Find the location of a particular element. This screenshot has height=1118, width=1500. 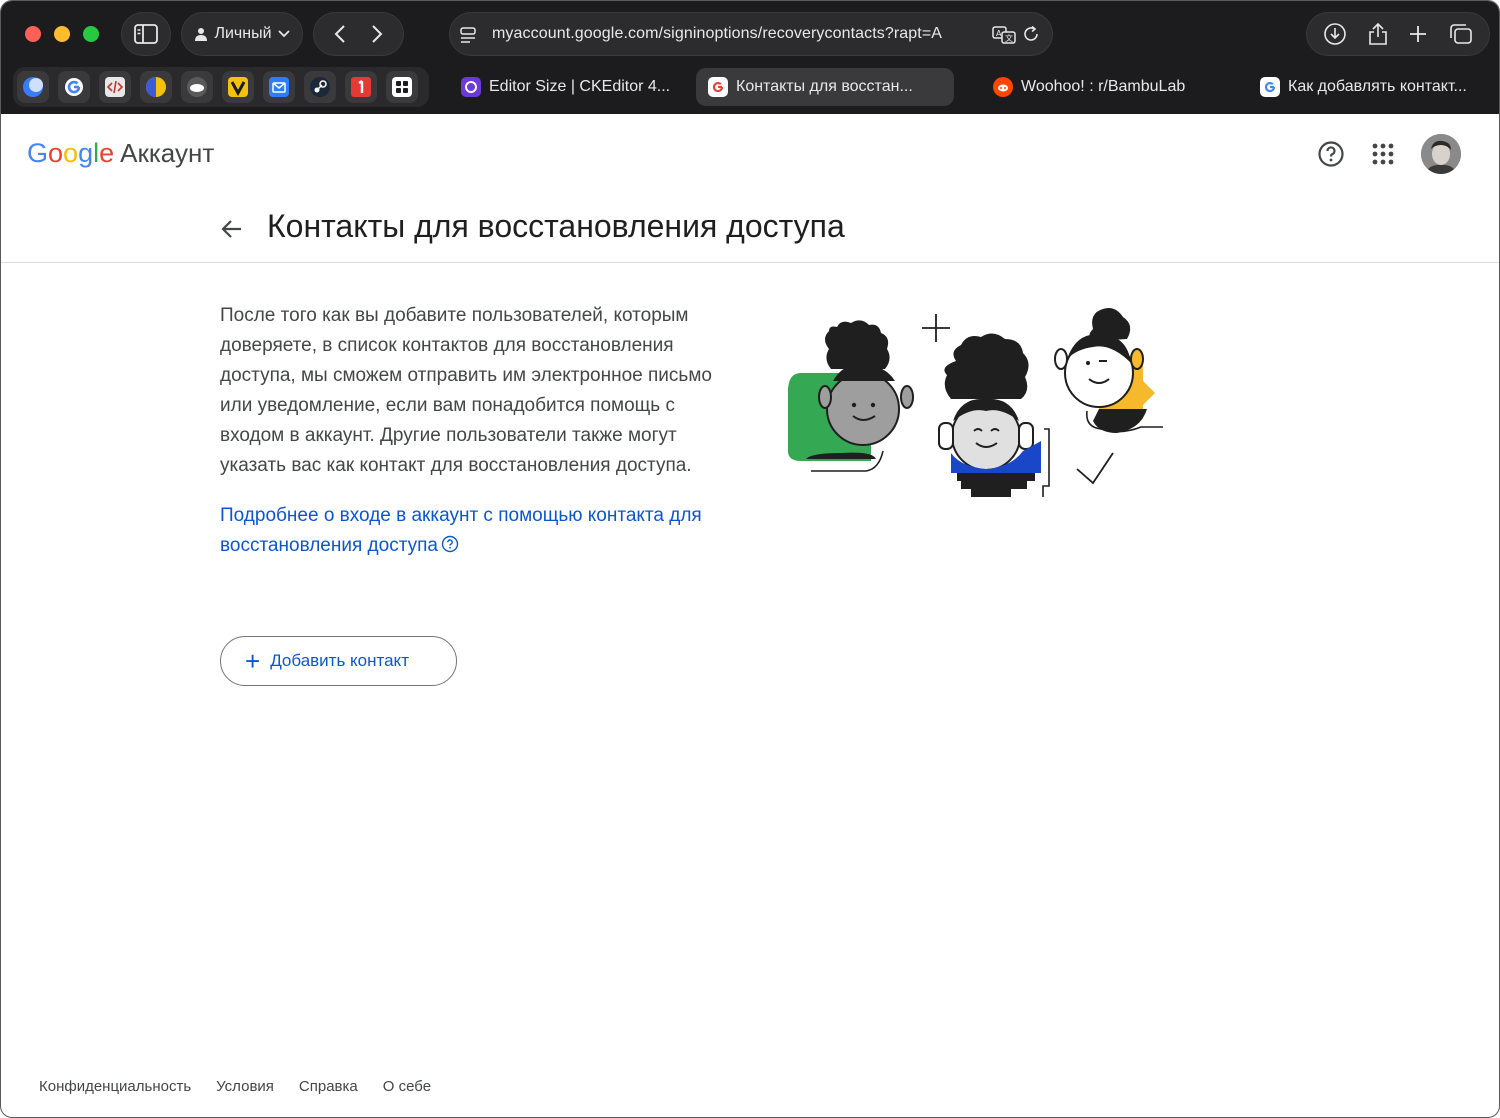

svg-text: A is located at coordinates (999, 33).